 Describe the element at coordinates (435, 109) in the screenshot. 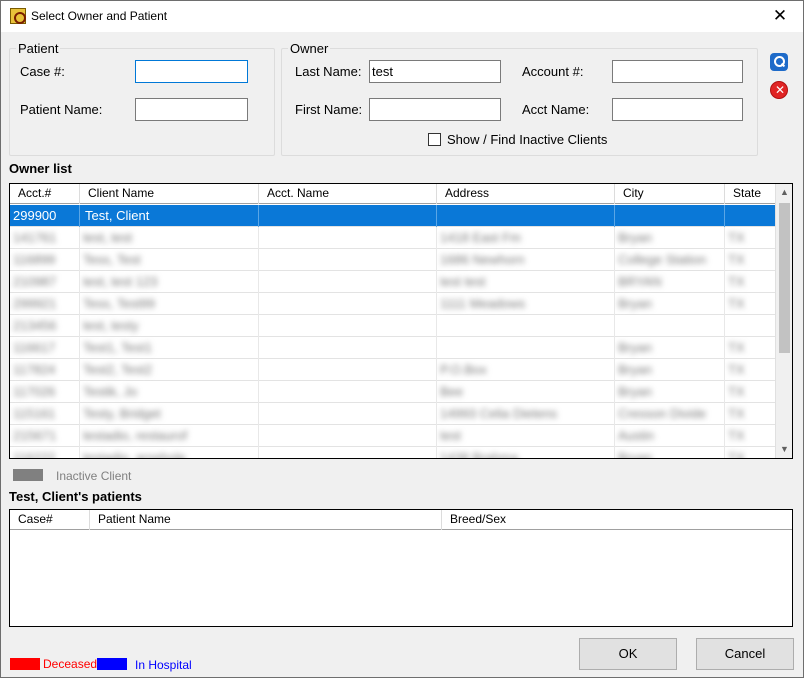

I see `first-name-input` at that location.